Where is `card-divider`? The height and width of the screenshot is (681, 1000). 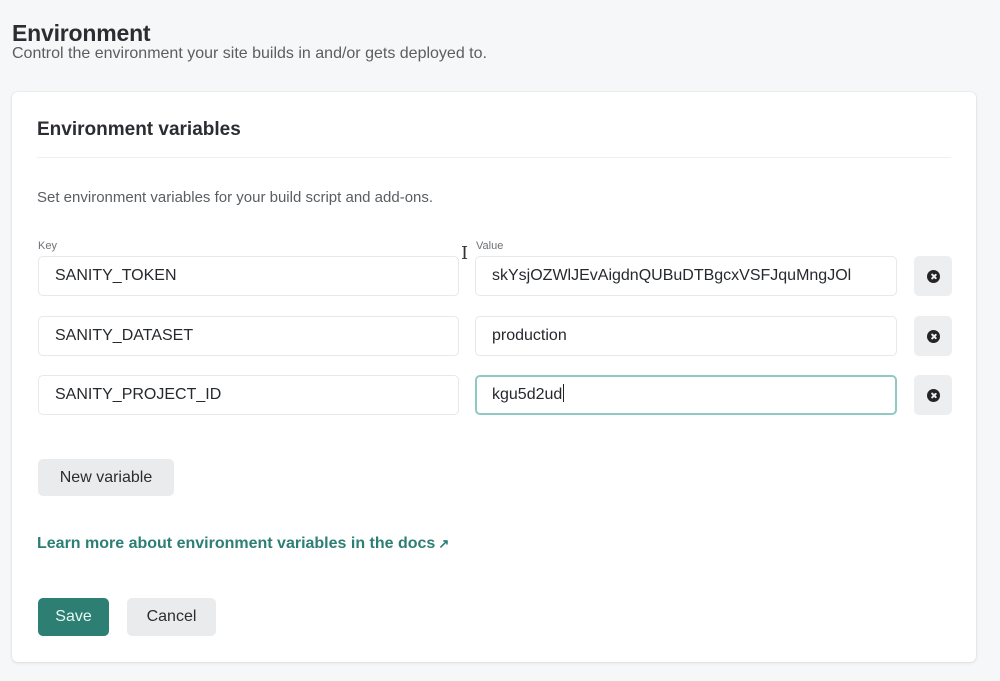 card-divider is located at coordinates (494, 157).